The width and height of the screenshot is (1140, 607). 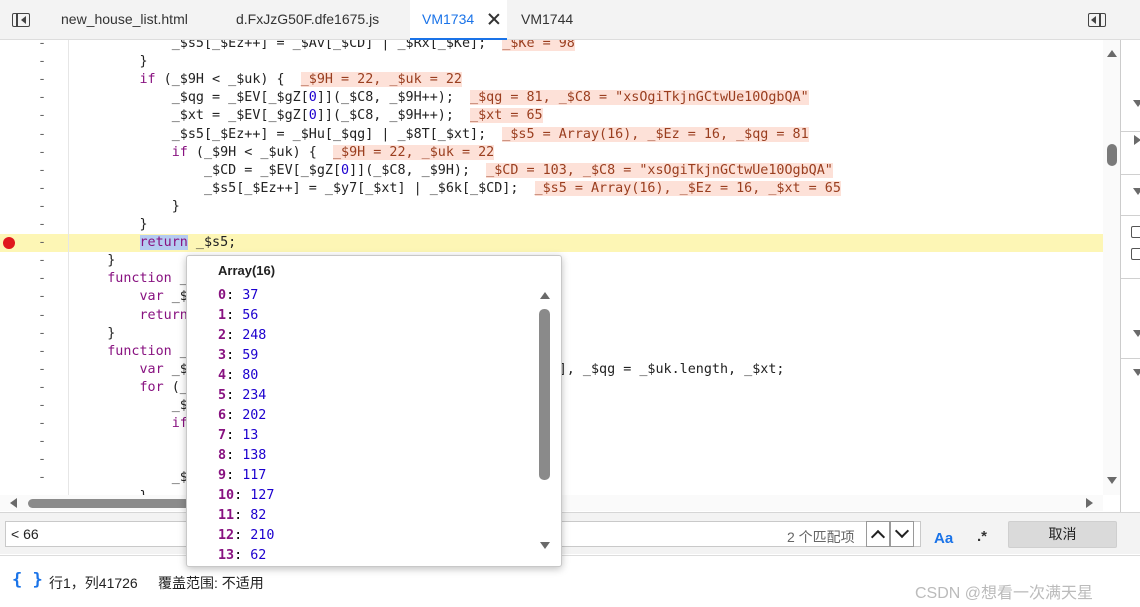 I want to click on vertical-scrollbar, so click(x=1111, y=267).